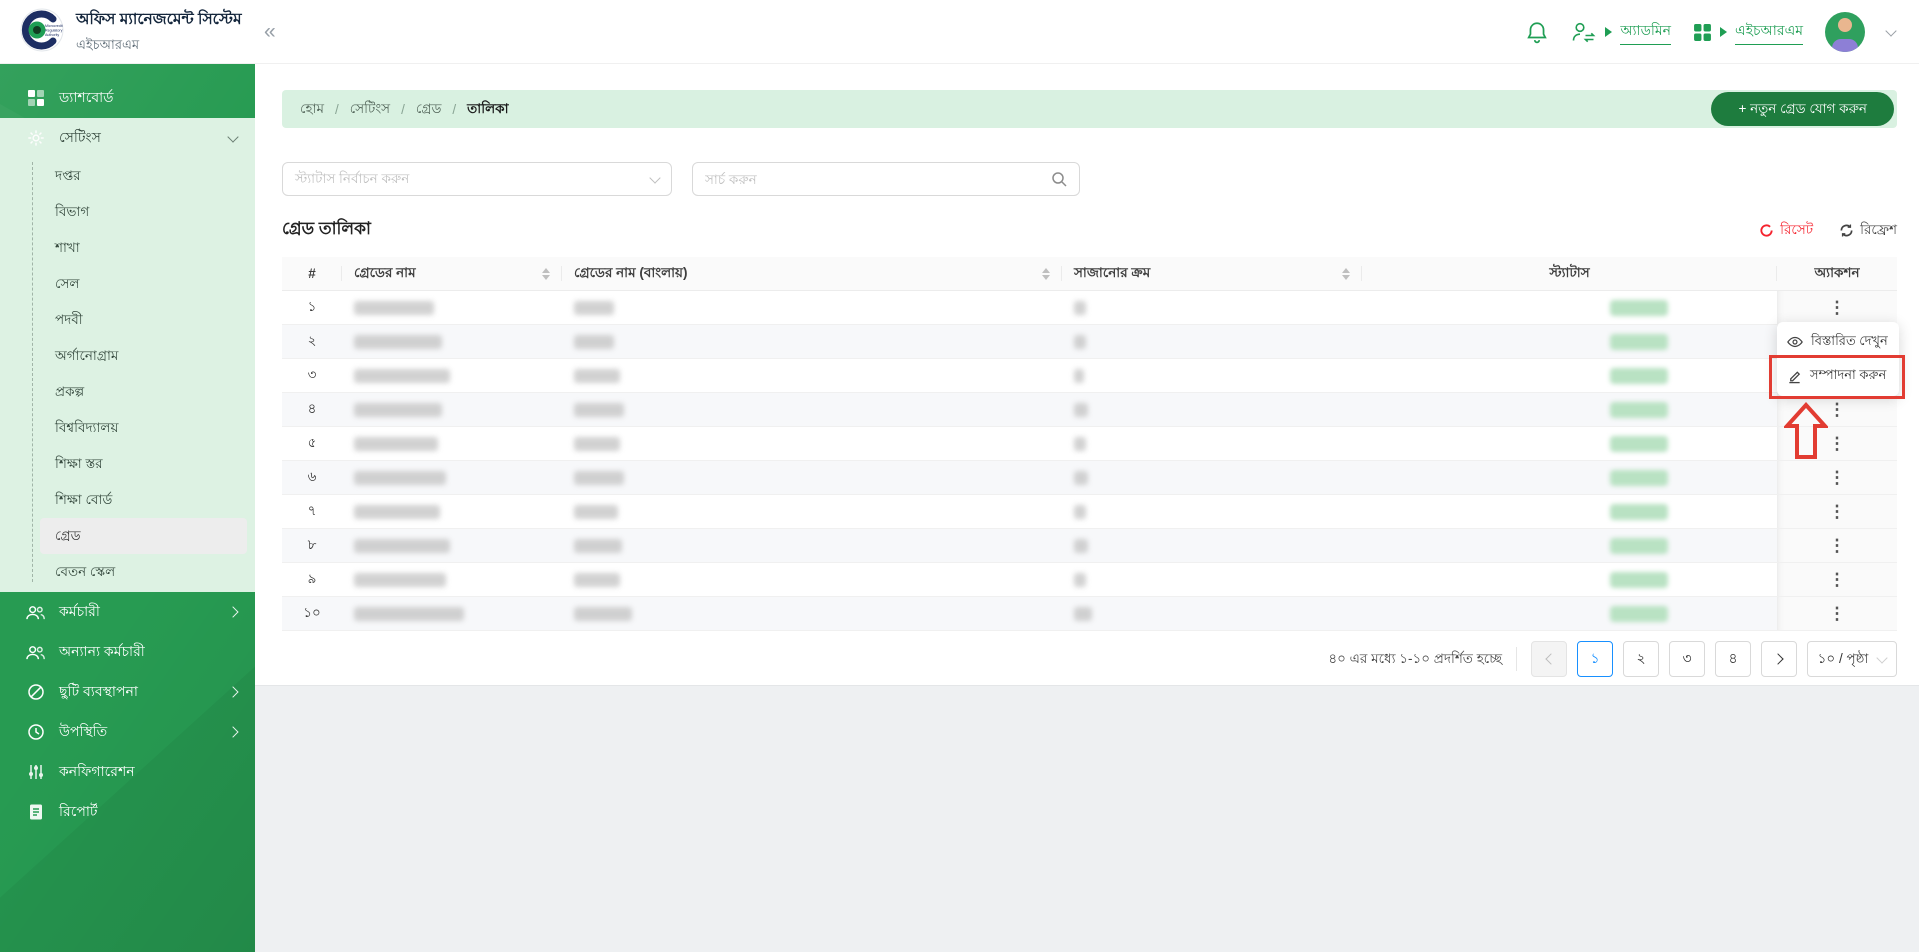 This screenshot has width=1919, height=952. Describe the element at coordinates (546, 273) in the screenshot. I see `sort-icon` at that location.